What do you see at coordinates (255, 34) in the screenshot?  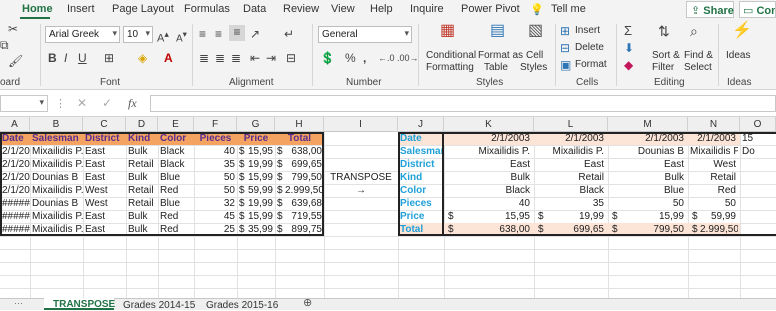 I see `orientation-icon: ↗` at bounding box center [255, 34].